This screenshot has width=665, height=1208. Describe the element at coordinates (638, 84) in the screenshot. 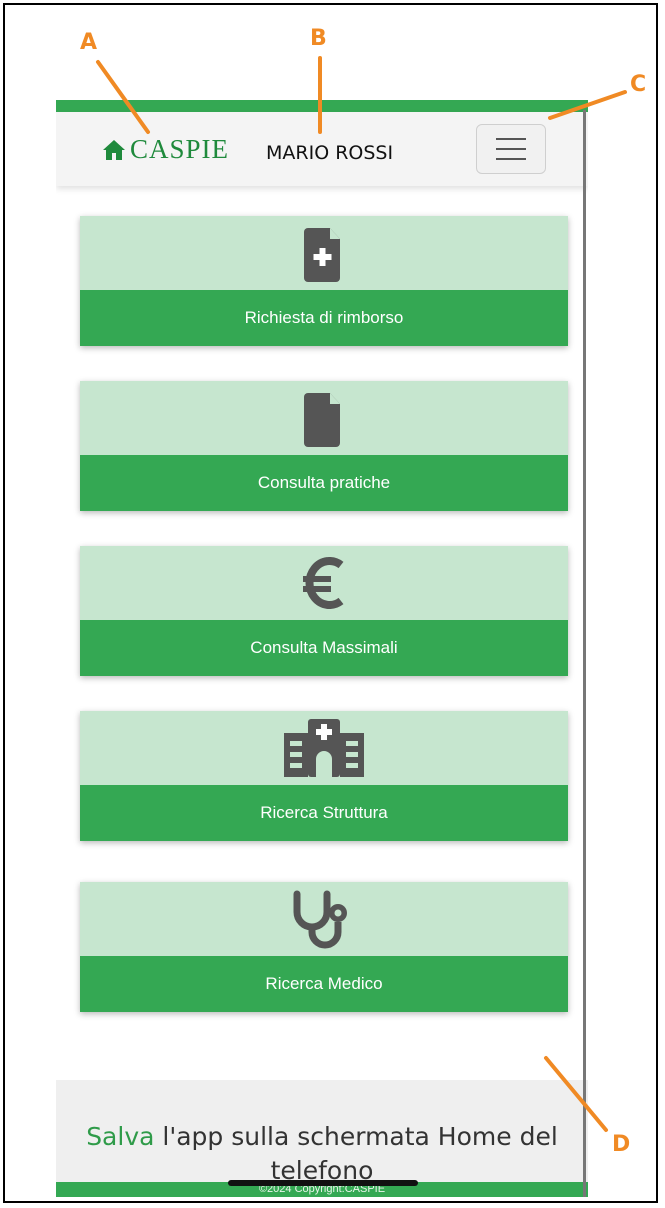

I see `annotation-label-c: C` at that location.